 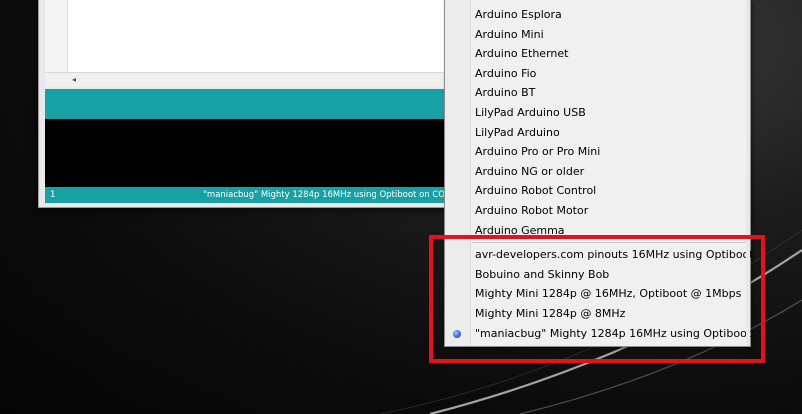 What do you see at coordinates (597, 113) in the screenshot?
I see `menu-item-lilypad-arduino-usb: LilyPad Arduino USB` at bounding box center [597, 113].